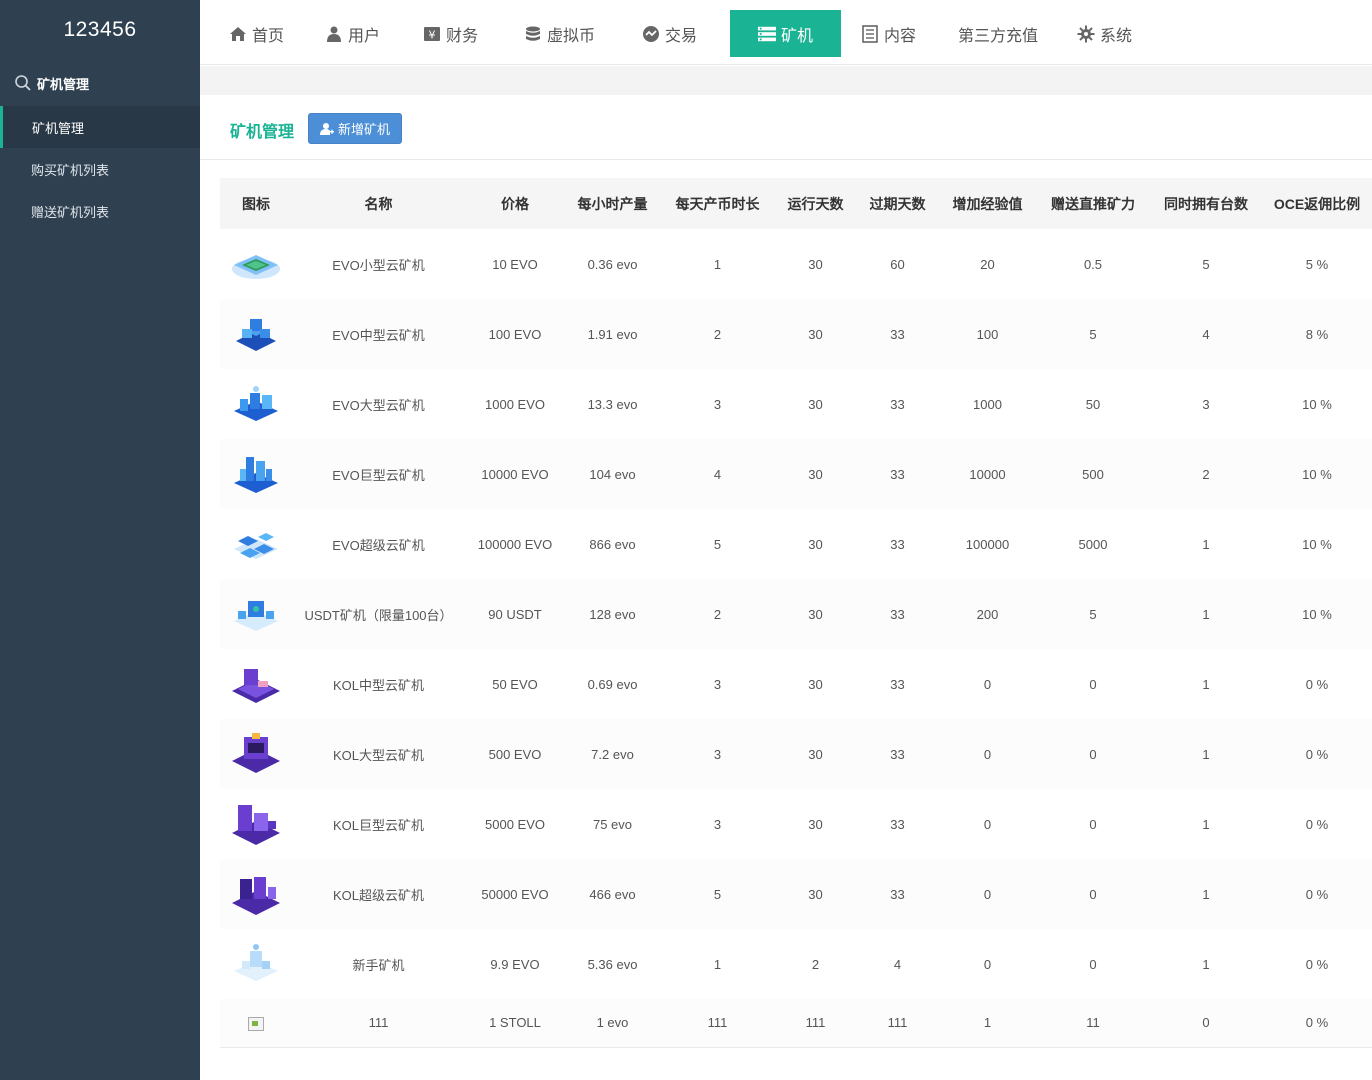 Image resolution: width=1372 pixels, height=1080 pixels. What do you see at coordinates (23, 83) in the screenshot?
I see `search-icon` at bounding box center [23, 83].